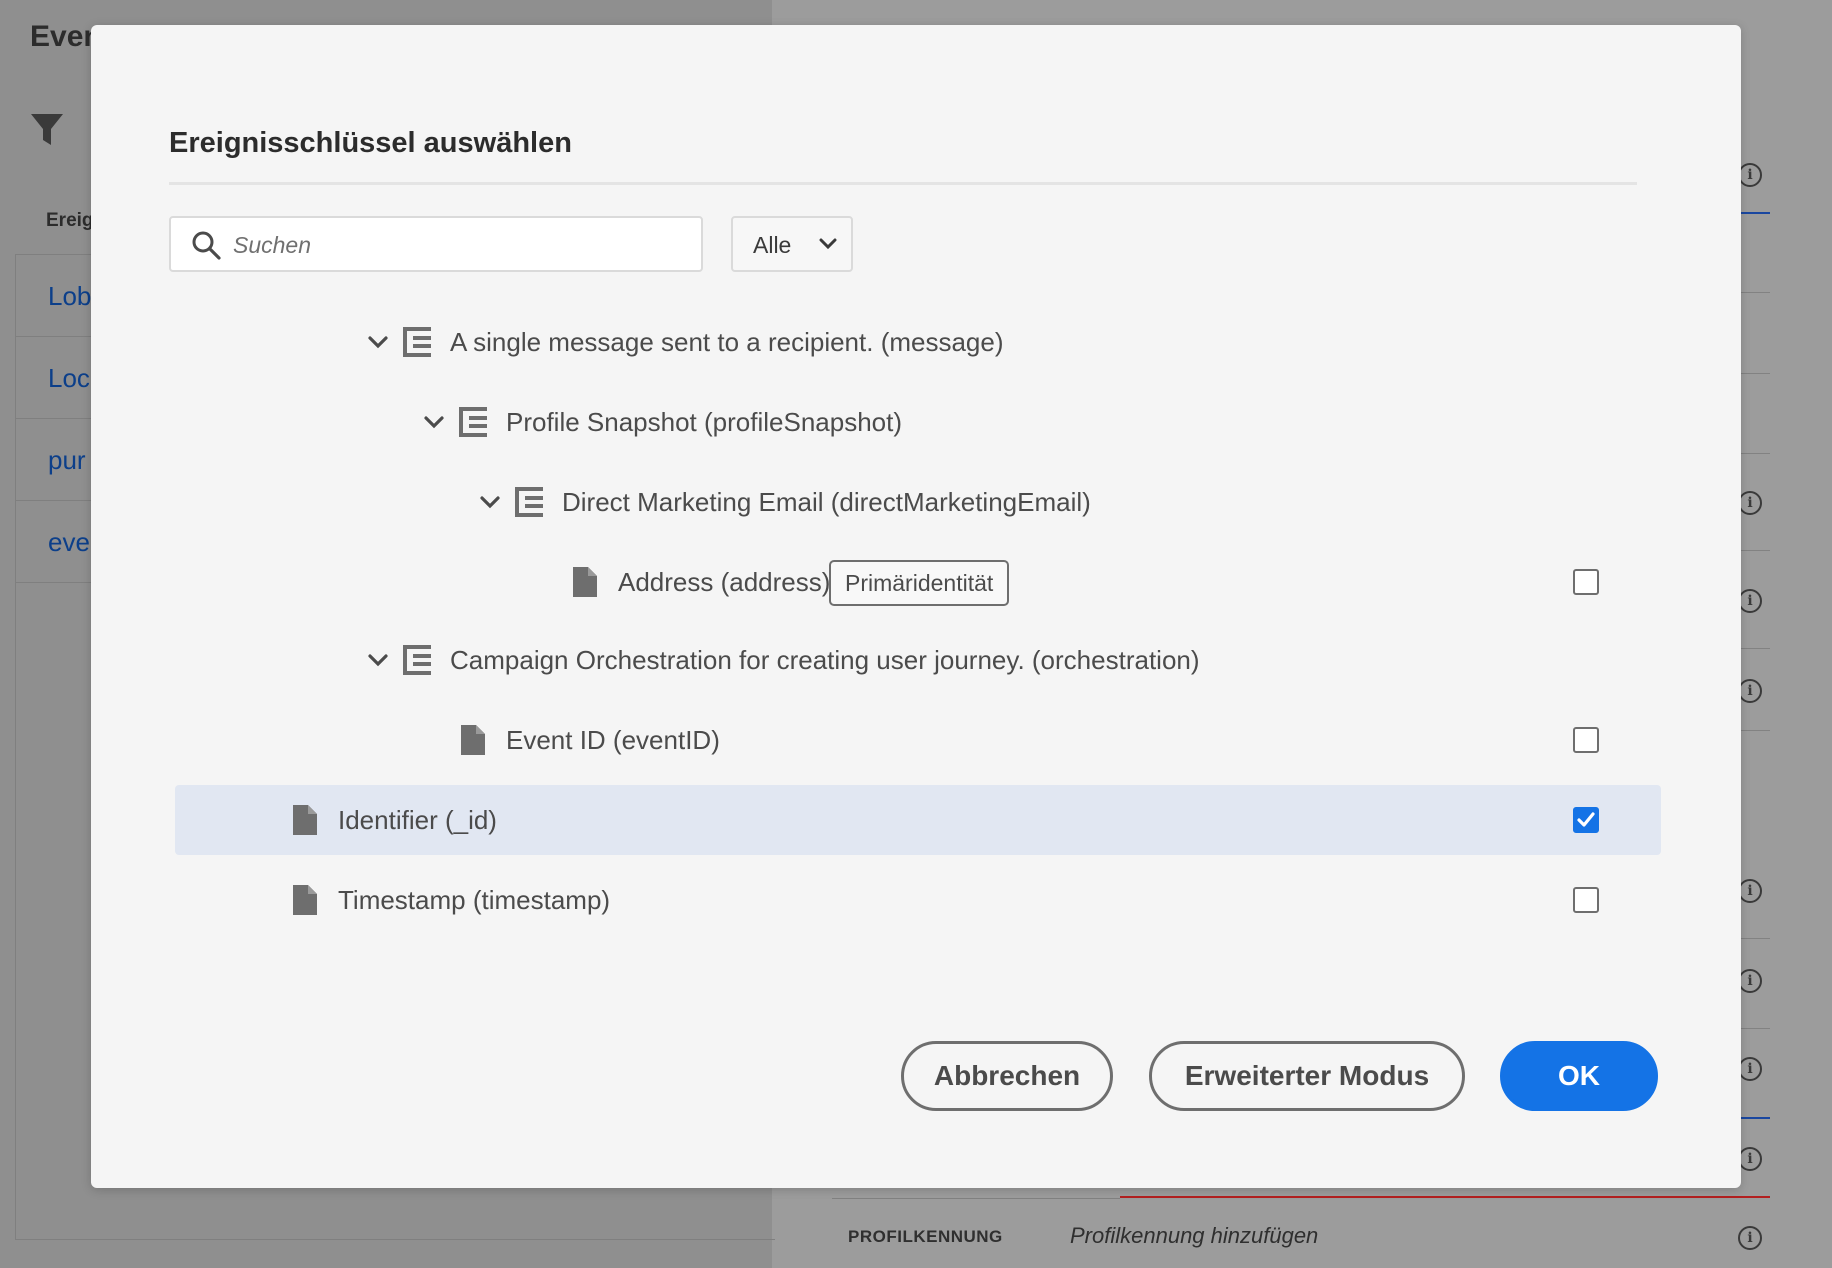 This screenshot has width=1832, height=1268. What do you see at coordinates (1586, 900) in the screenshot?
I see `timestamp-checkbox` at bounding box center [1586, 900].